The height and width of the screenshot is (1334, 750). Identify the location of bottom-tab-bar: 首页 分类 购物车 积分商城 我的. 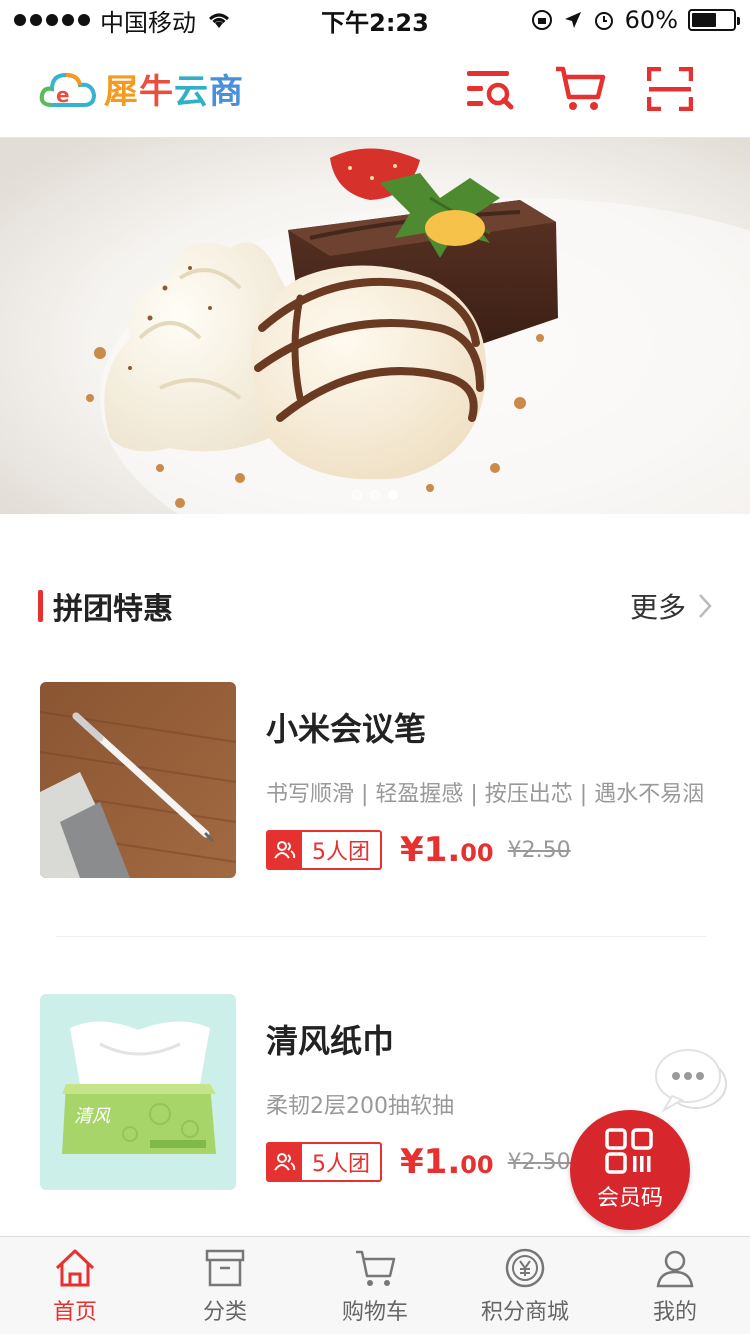
(375, 1285).